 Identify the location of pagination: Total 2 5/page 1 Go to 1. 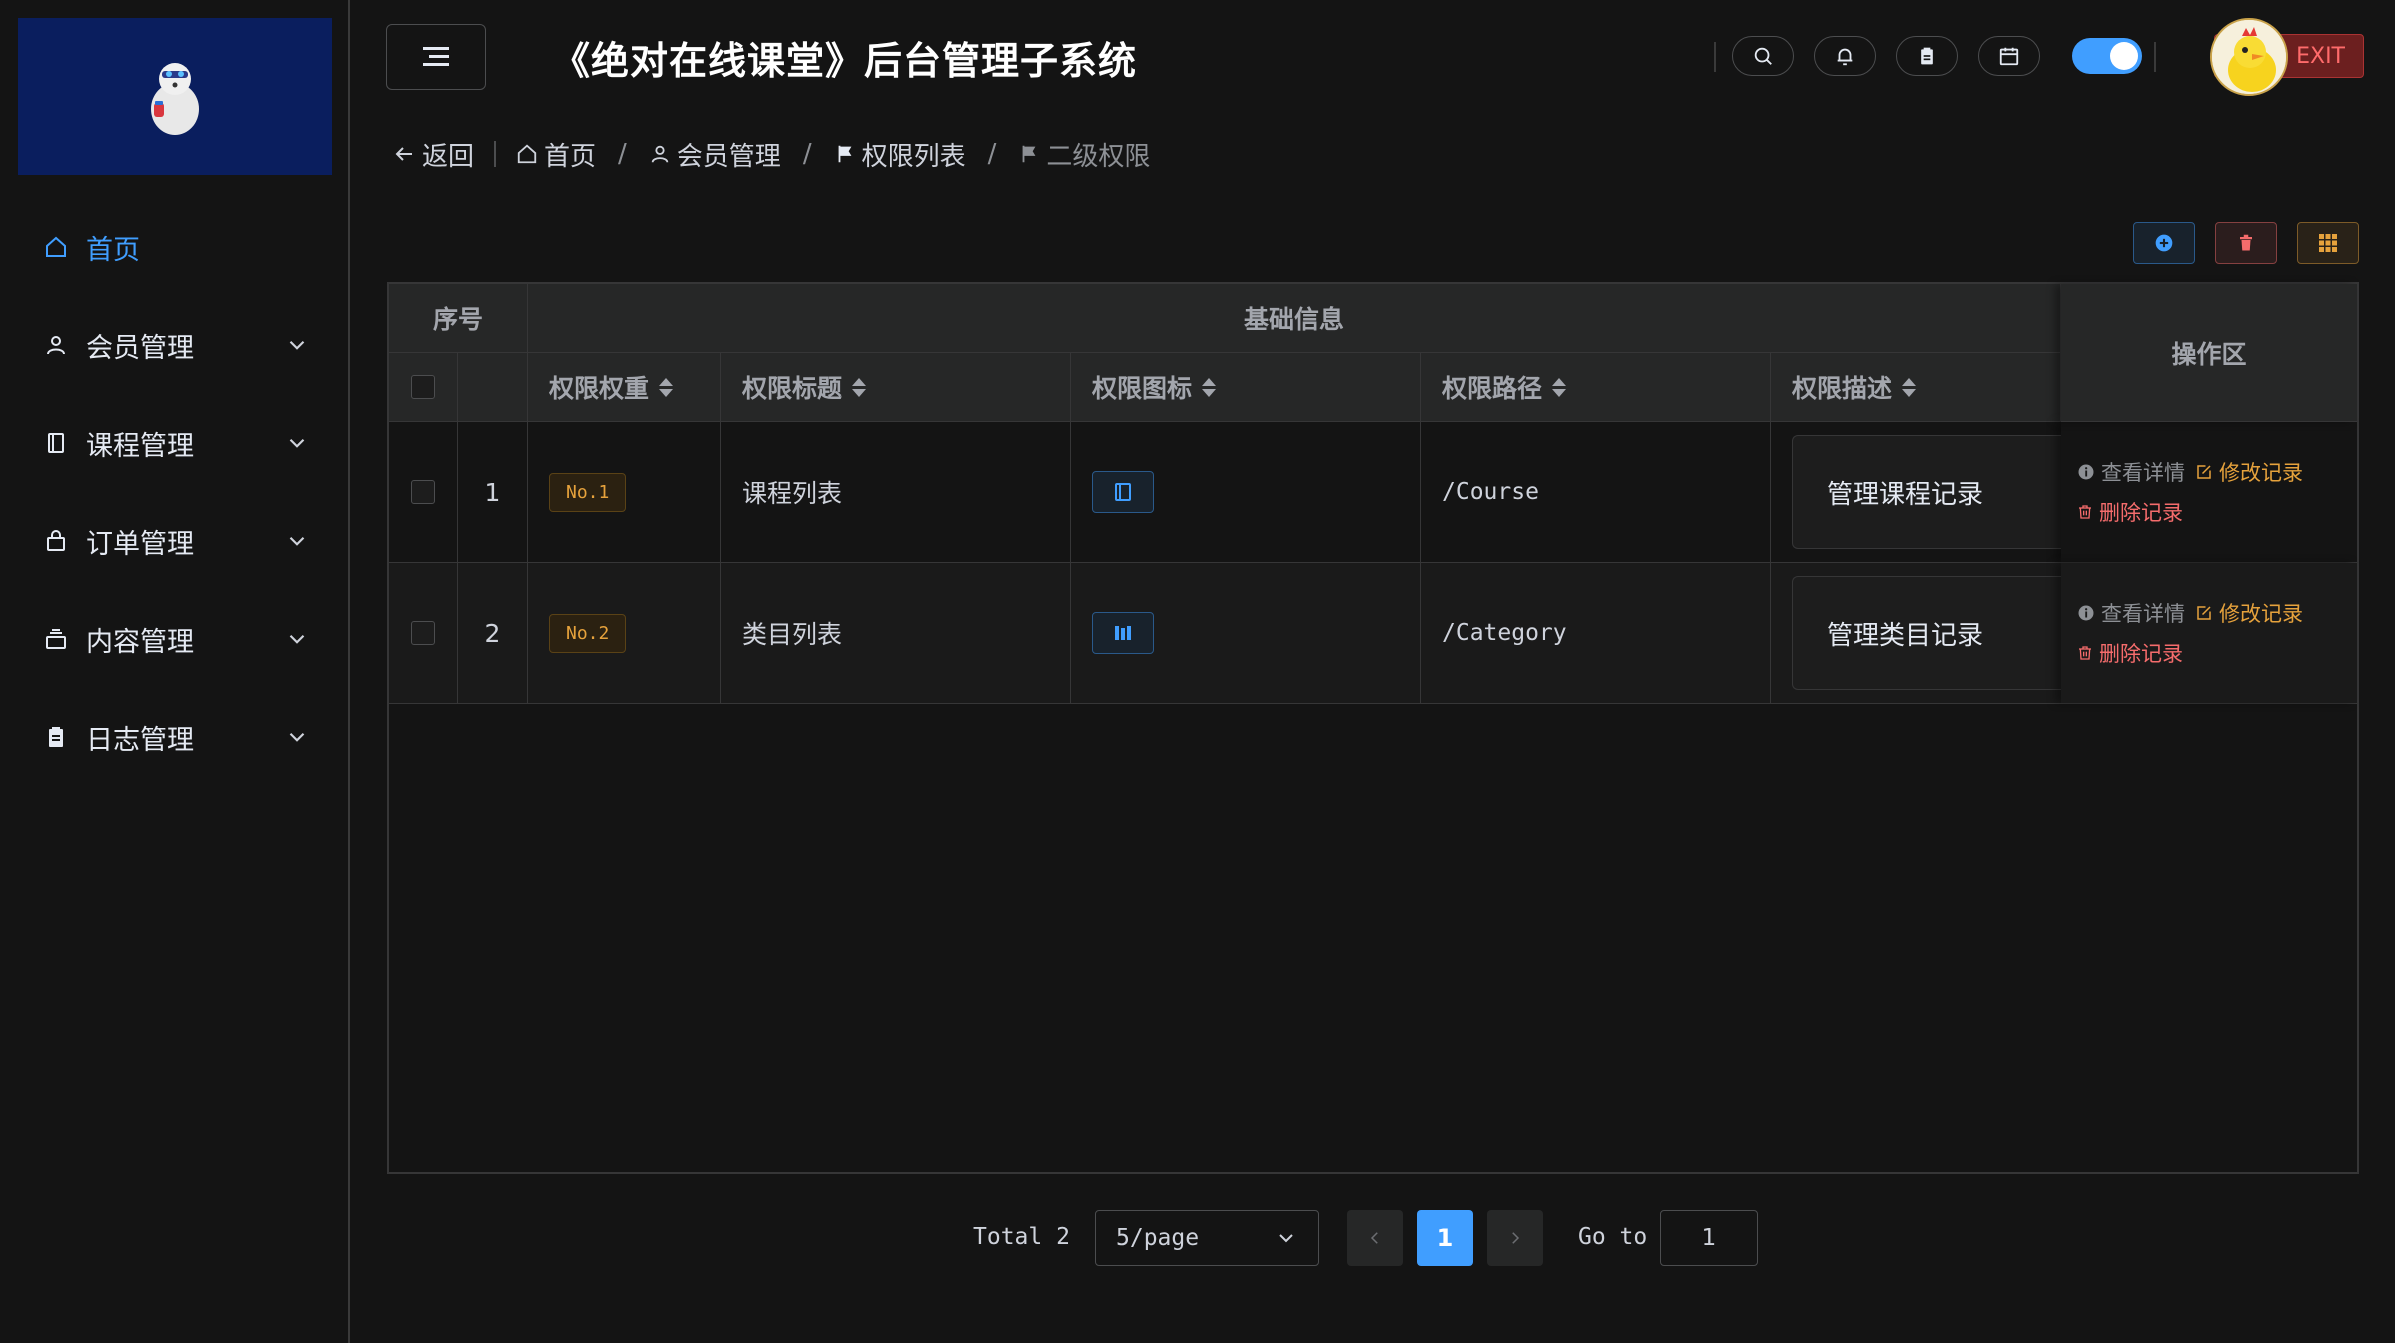
(1197, 1238).